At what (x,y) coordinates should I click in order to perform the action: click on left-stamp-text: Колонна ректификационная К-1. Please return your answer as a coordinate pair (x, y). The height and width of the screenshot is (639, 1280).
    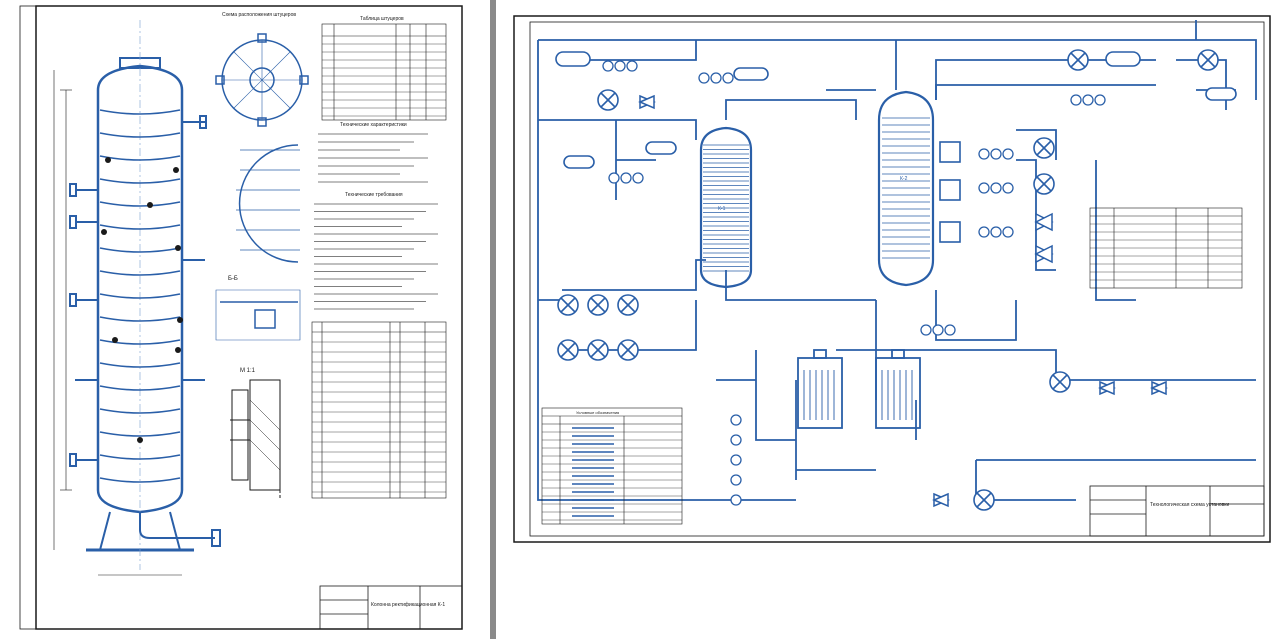
    Looking at the image, I should click on (408, 605).